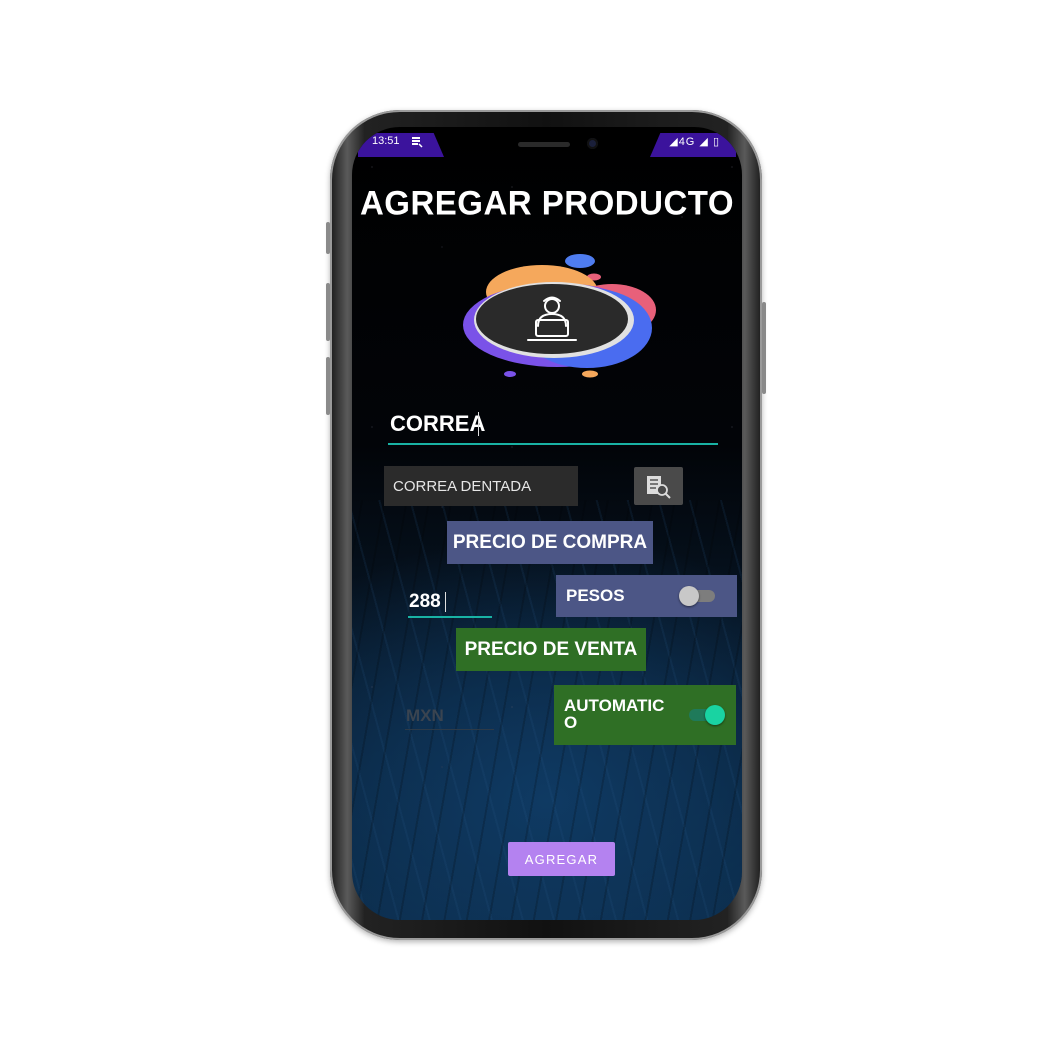 This screenshot has width=1064, height=1064. Describe the element at coordinates (553, 426) in the screenshot. I see `product-name-input: CORREA` at that location.